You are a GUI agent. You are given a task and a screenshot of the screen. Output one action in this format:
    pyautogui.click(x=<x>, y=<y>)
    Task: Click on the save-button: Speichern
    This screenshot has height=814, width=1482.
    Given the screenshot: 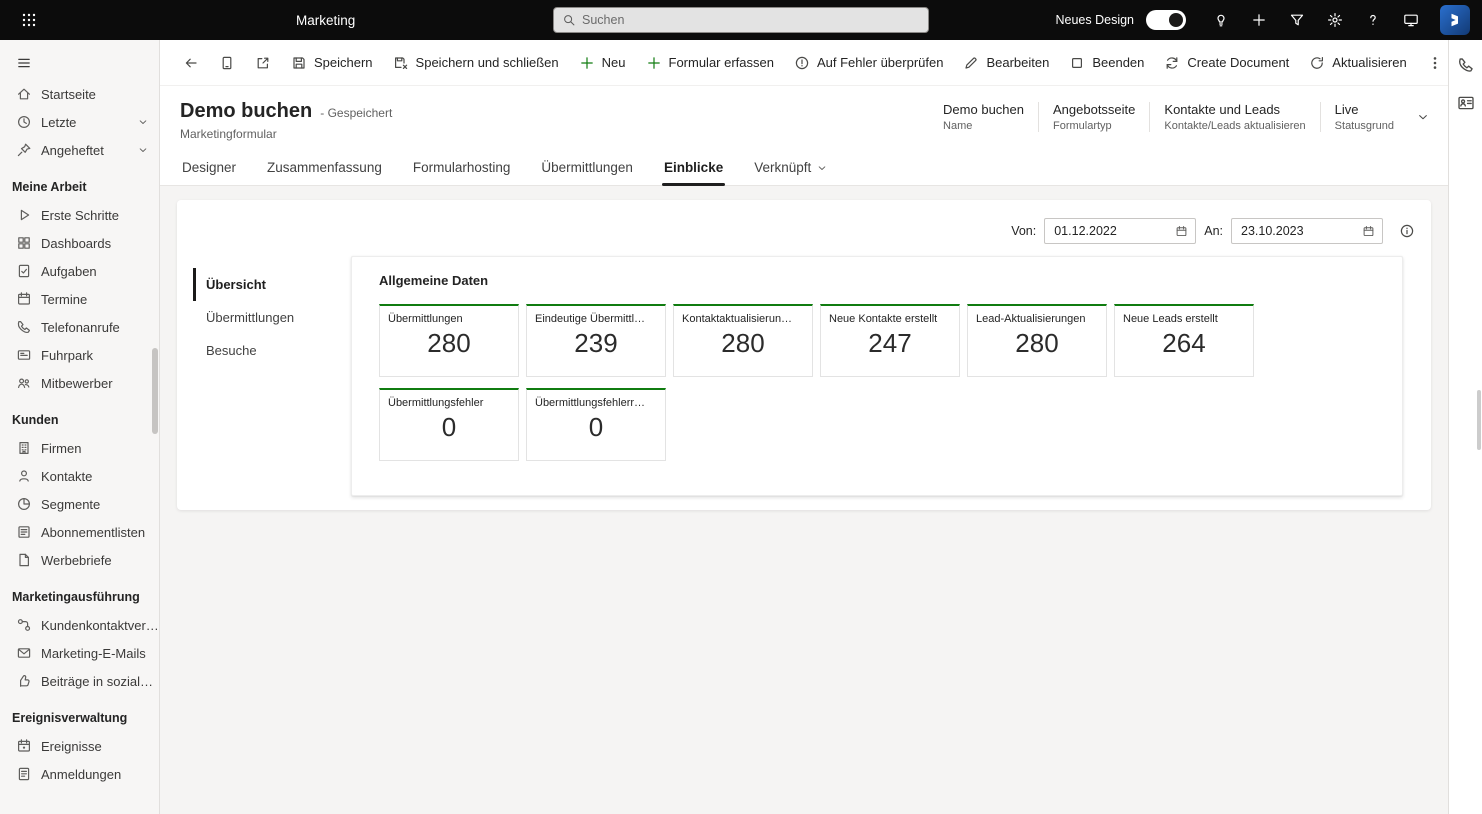 What is the action you would take?
    pyautogui.click(x=332, y=63)
    